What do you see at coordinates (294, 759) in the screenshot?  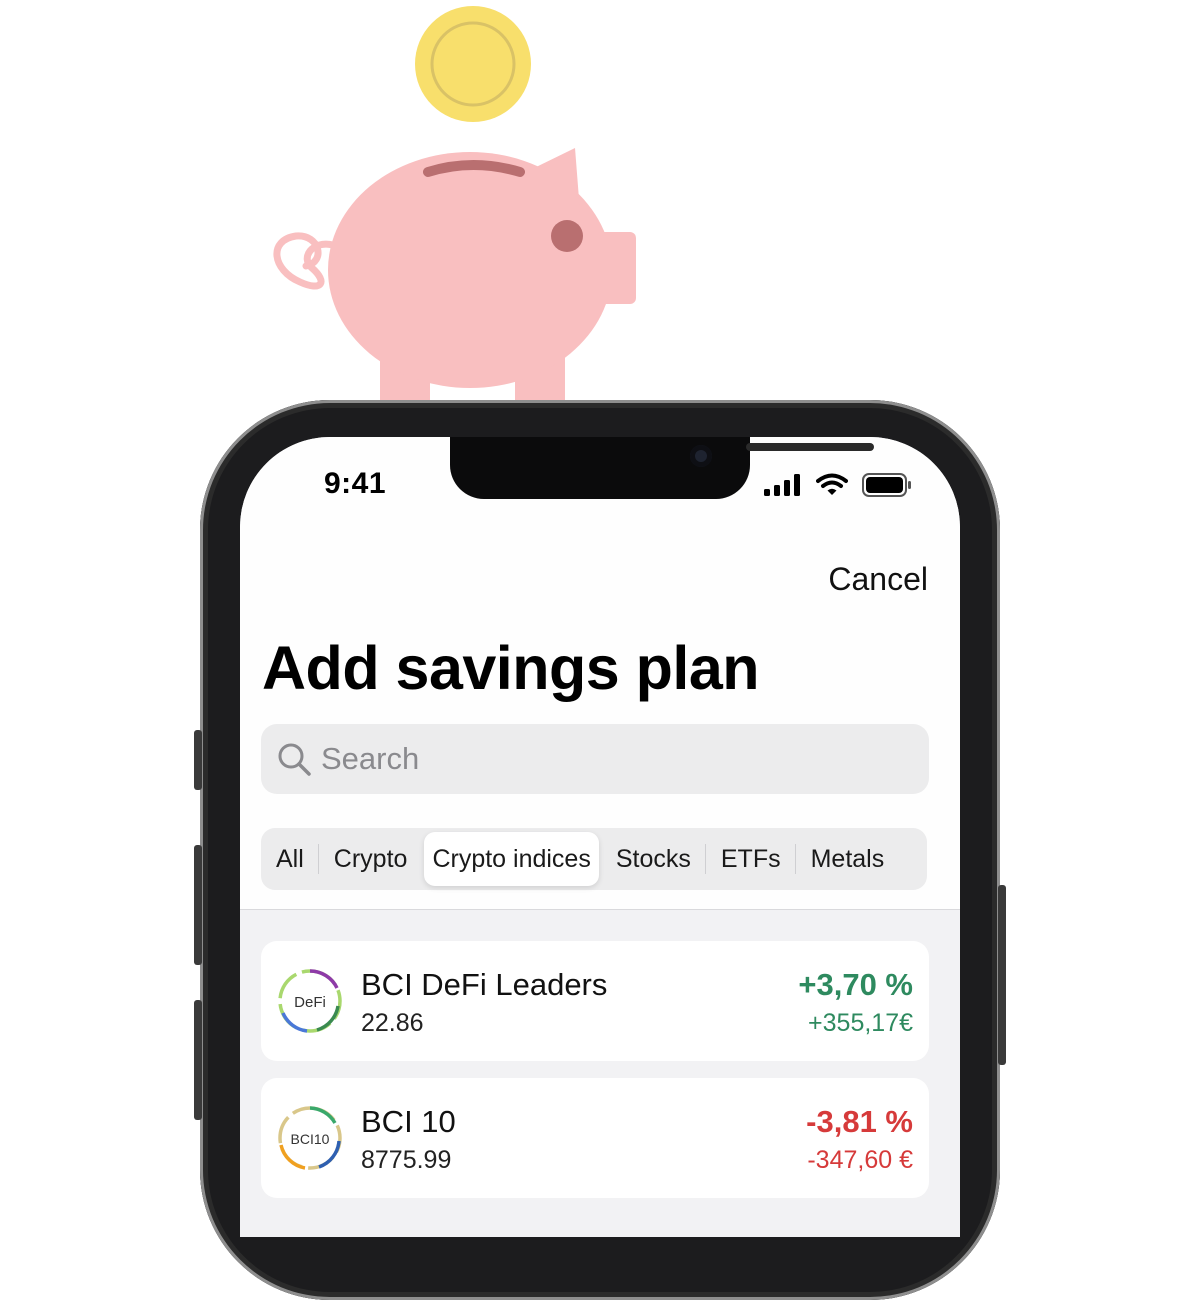 I see `search-icon` at bounding box center [294, 759].